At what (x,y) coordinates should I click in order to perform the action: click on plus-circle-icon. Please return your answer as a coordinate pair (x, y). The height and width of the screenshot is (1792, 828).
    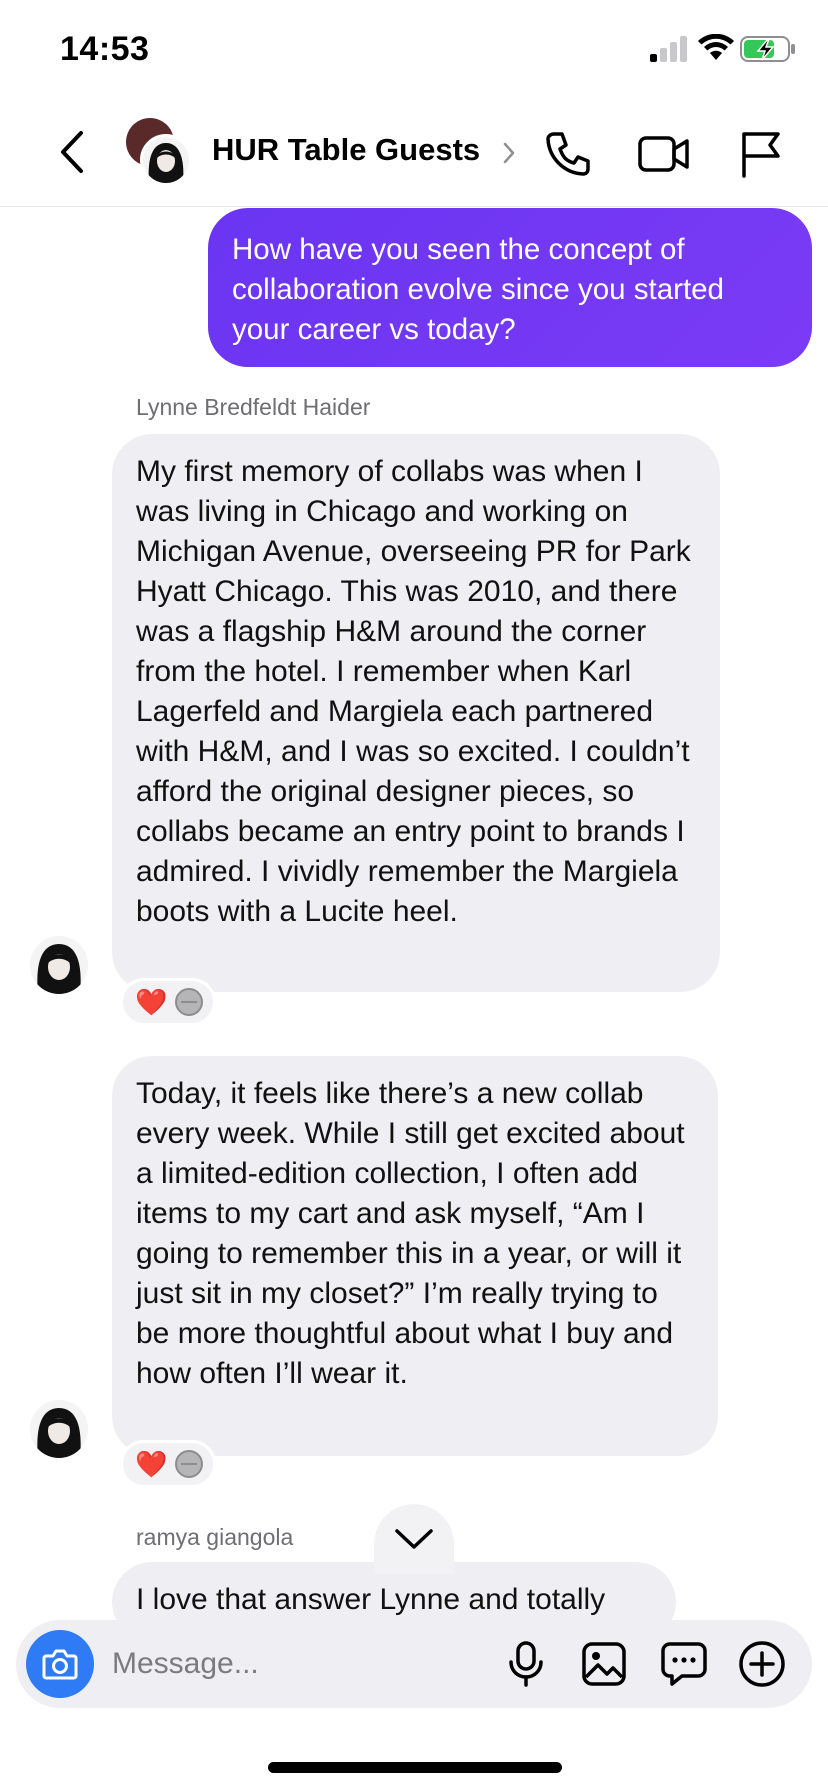
    Looking at the image, I should click on (762, 1664).